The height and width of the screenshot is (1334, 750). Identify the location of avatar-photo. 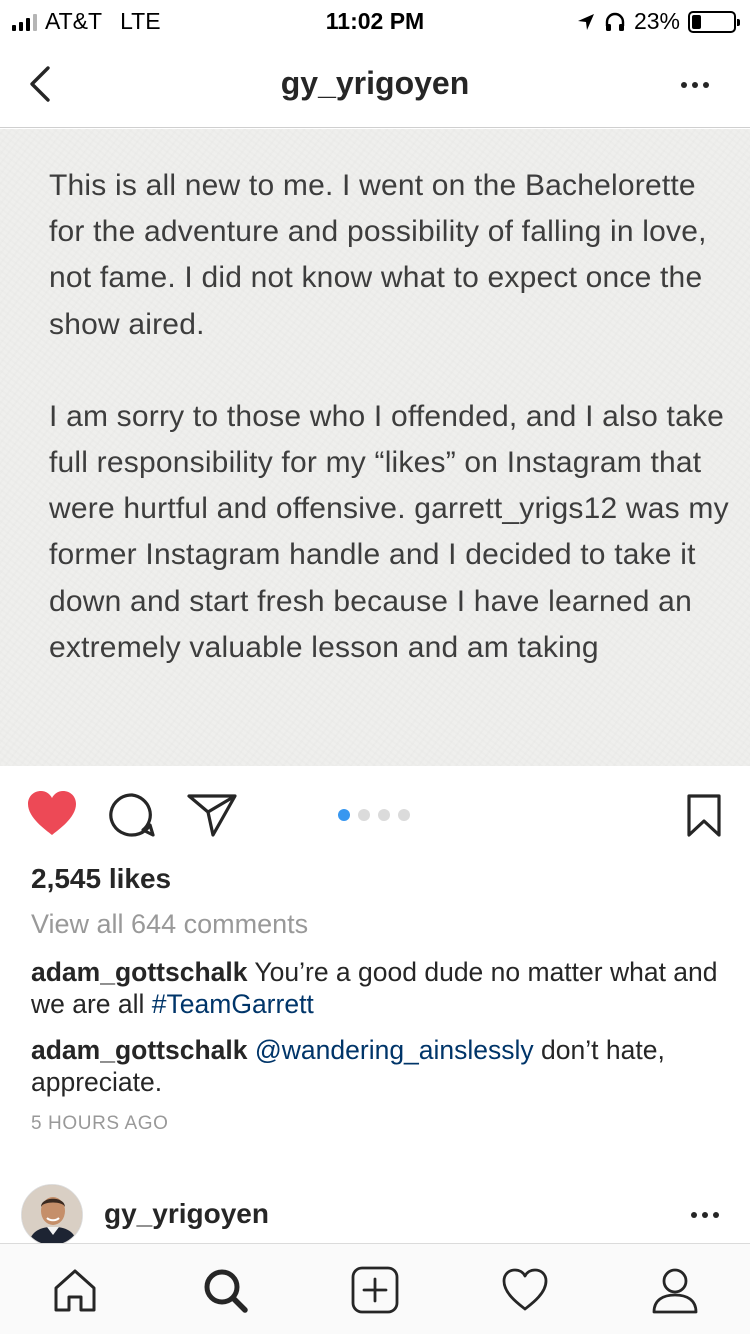
(52, 1215).